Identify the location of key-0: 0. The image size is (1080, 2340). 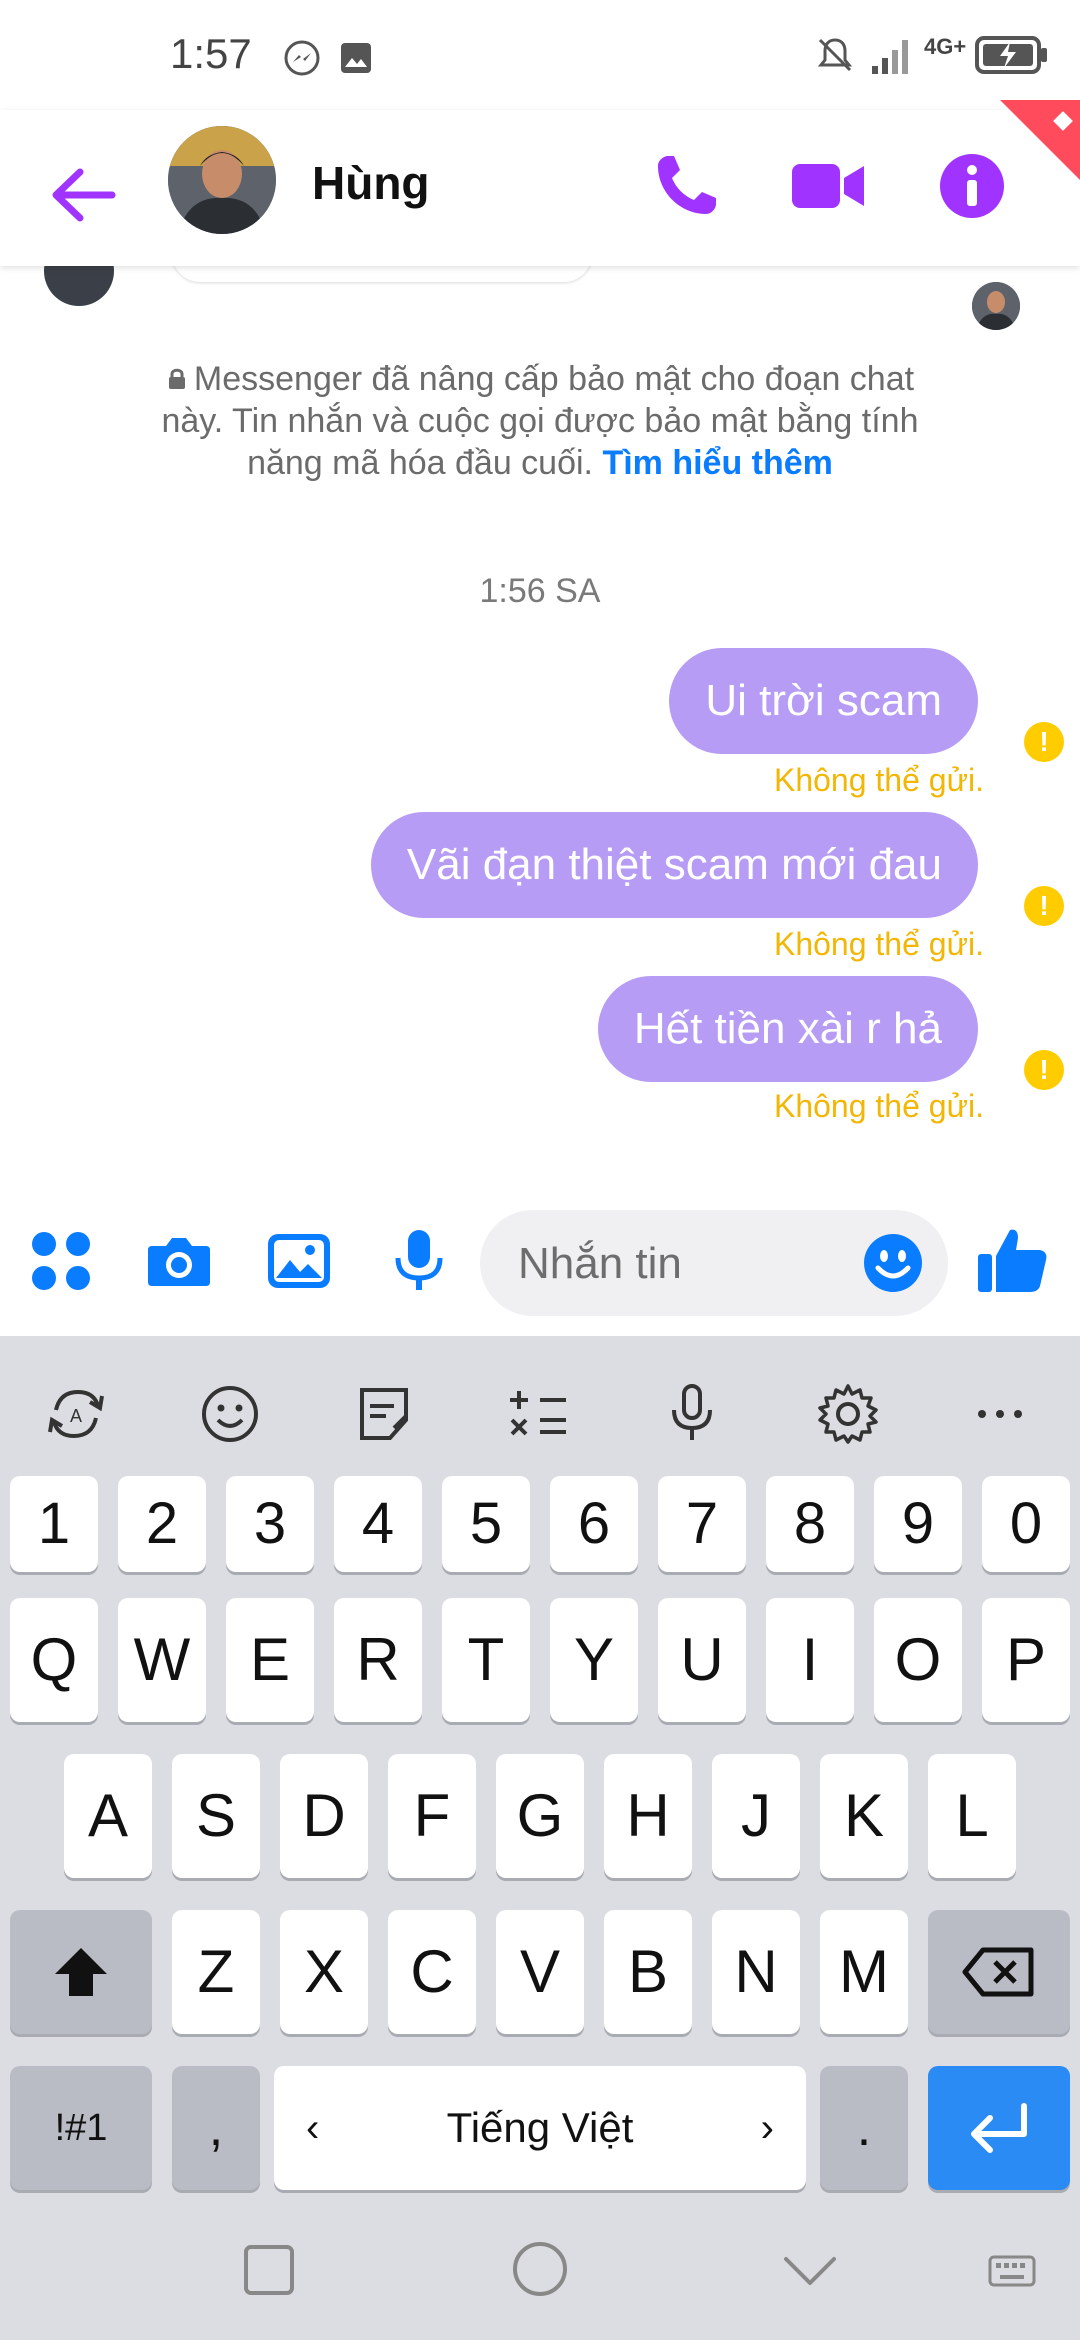
(1026, 1524).